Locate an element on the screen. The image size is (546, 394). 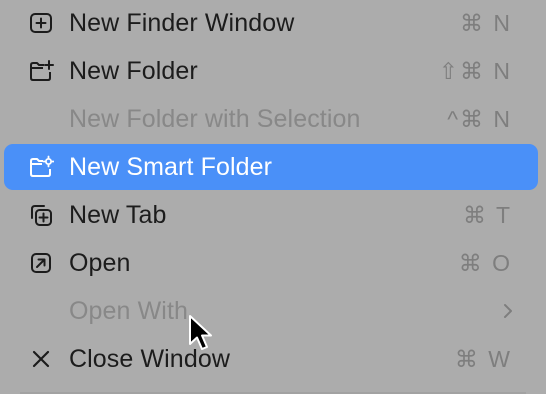
new-tab-icon is located at coordinates (41, 215).